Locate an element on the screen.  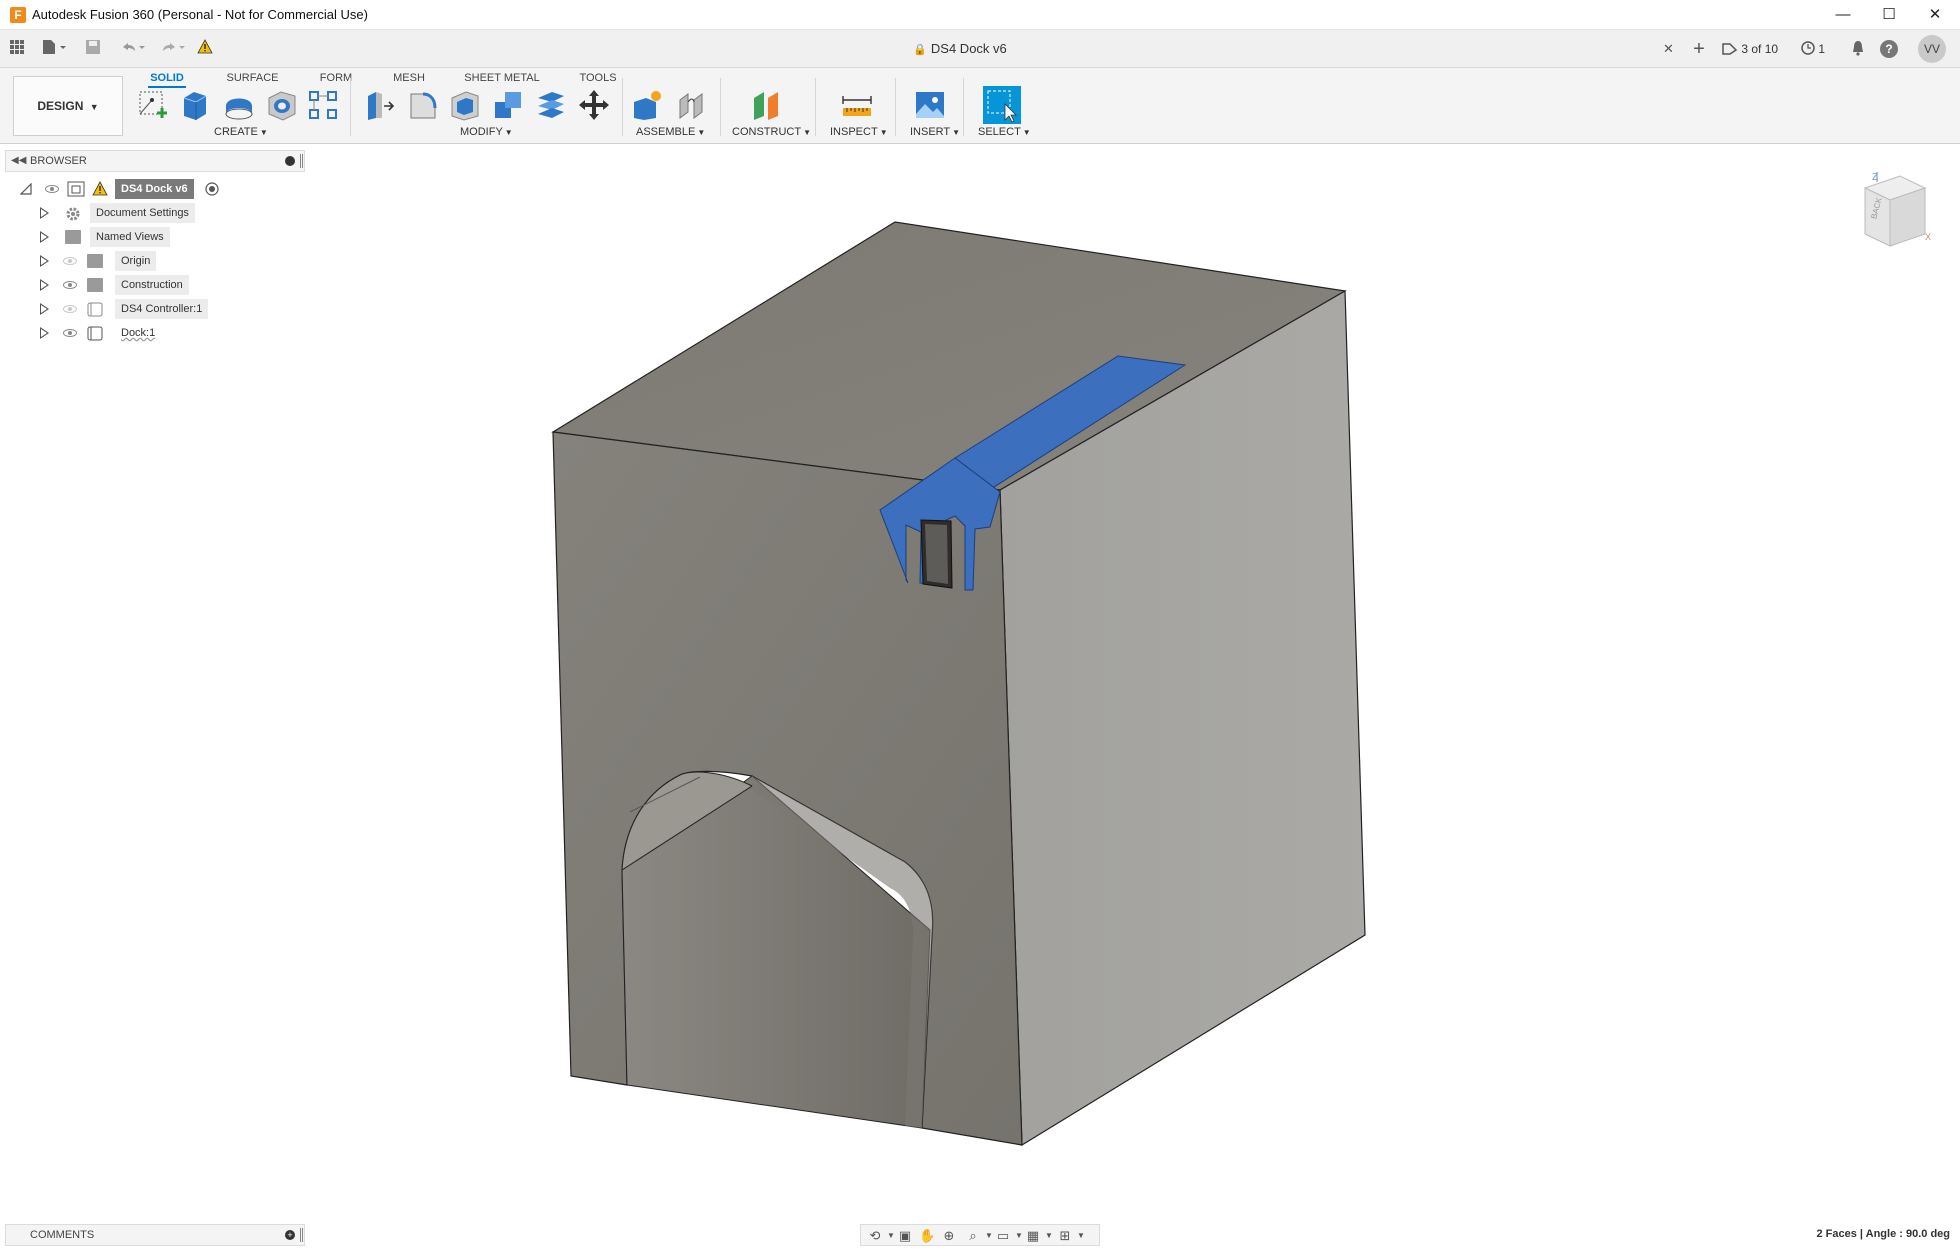
tab-sheet-metal: SHEET METAL is located at coordinates (502, 78).